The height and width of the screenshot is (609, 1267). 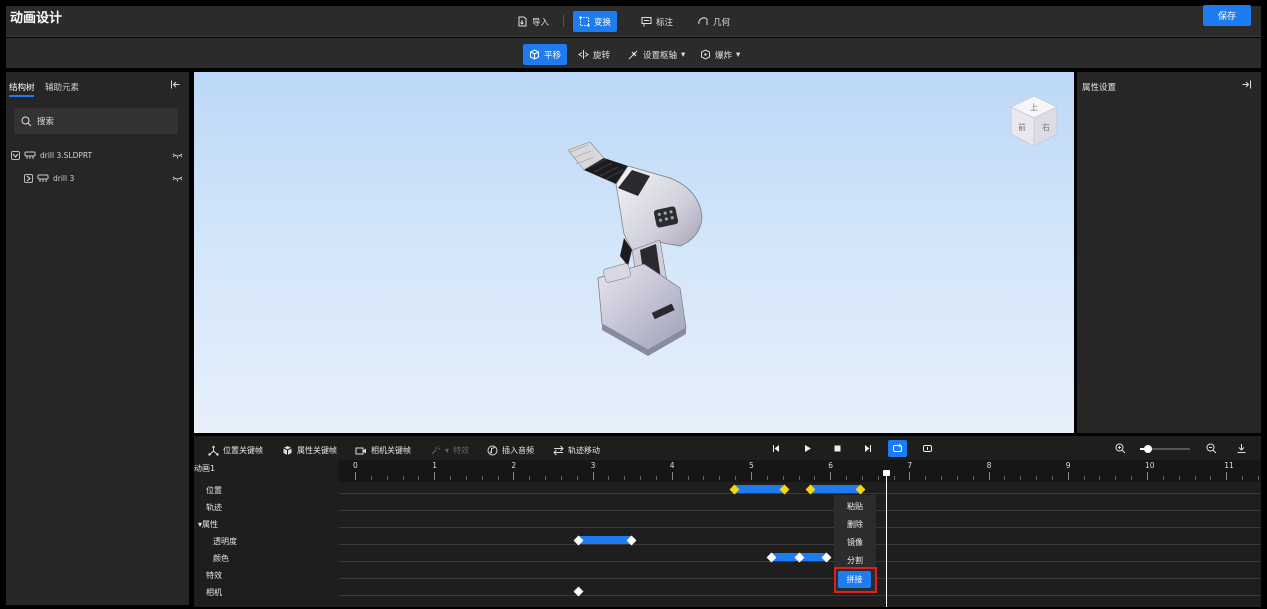 What do you see at coordinates (855, 524) in the screenshot?
I see `menu-item-delete: 删除` at bounding box center [855, 524].